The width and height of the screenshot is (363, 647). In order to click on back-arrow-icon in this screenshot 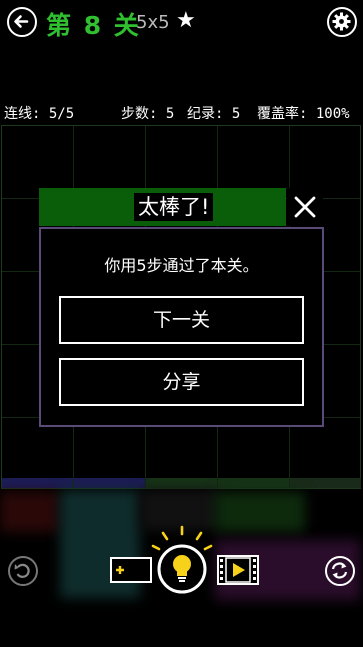, I will do `click(21, 21)`.